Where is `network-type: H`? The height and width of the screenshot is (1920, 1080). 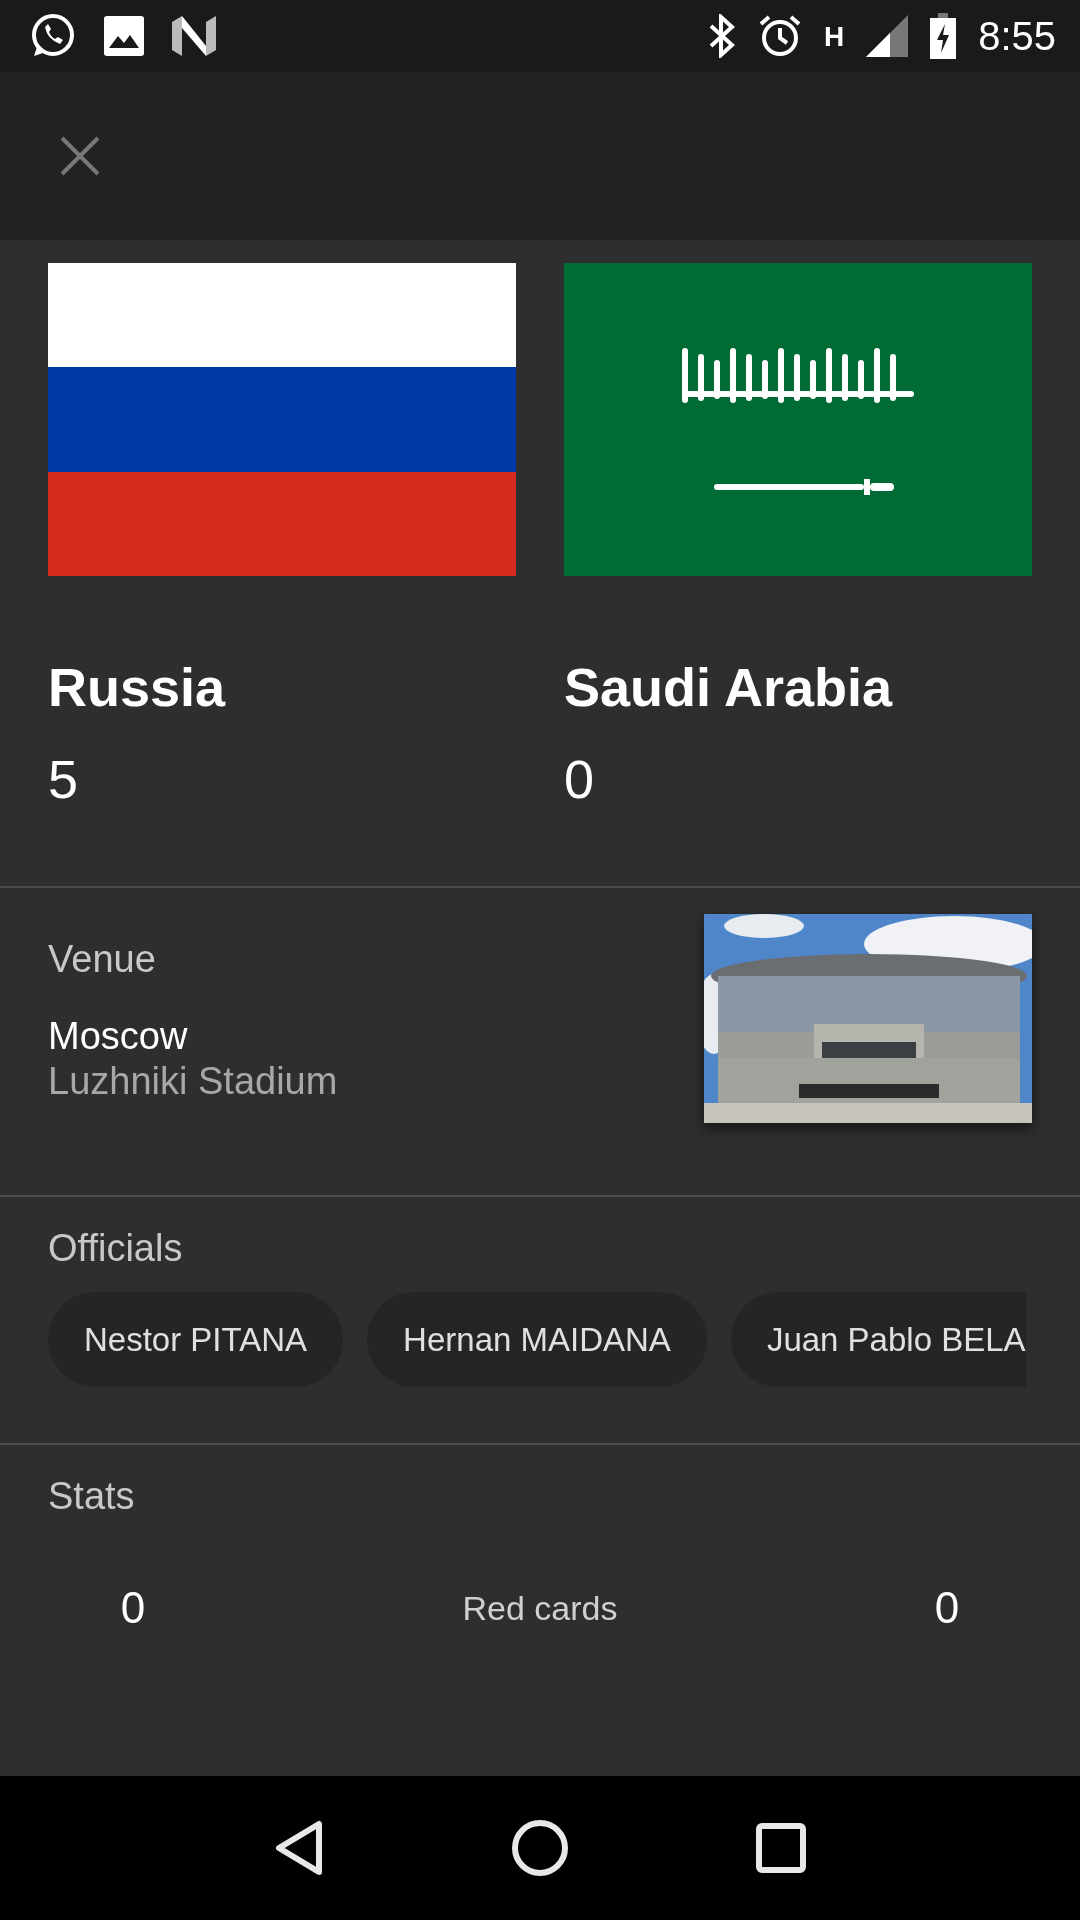
network-type: H is located at coordinates (834, 37).